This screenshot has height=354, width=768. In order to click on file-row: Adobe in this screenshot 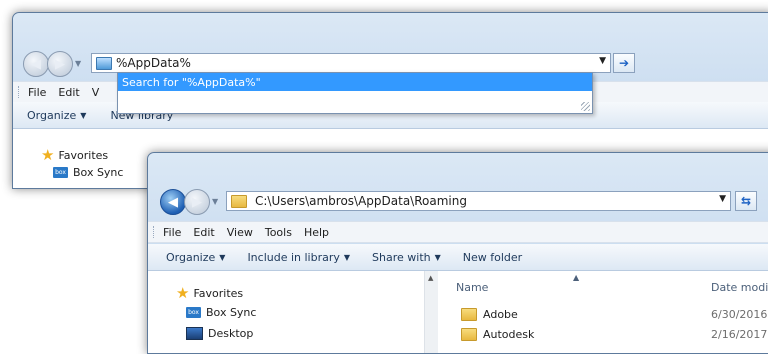, I will do `click(489, 314)`.